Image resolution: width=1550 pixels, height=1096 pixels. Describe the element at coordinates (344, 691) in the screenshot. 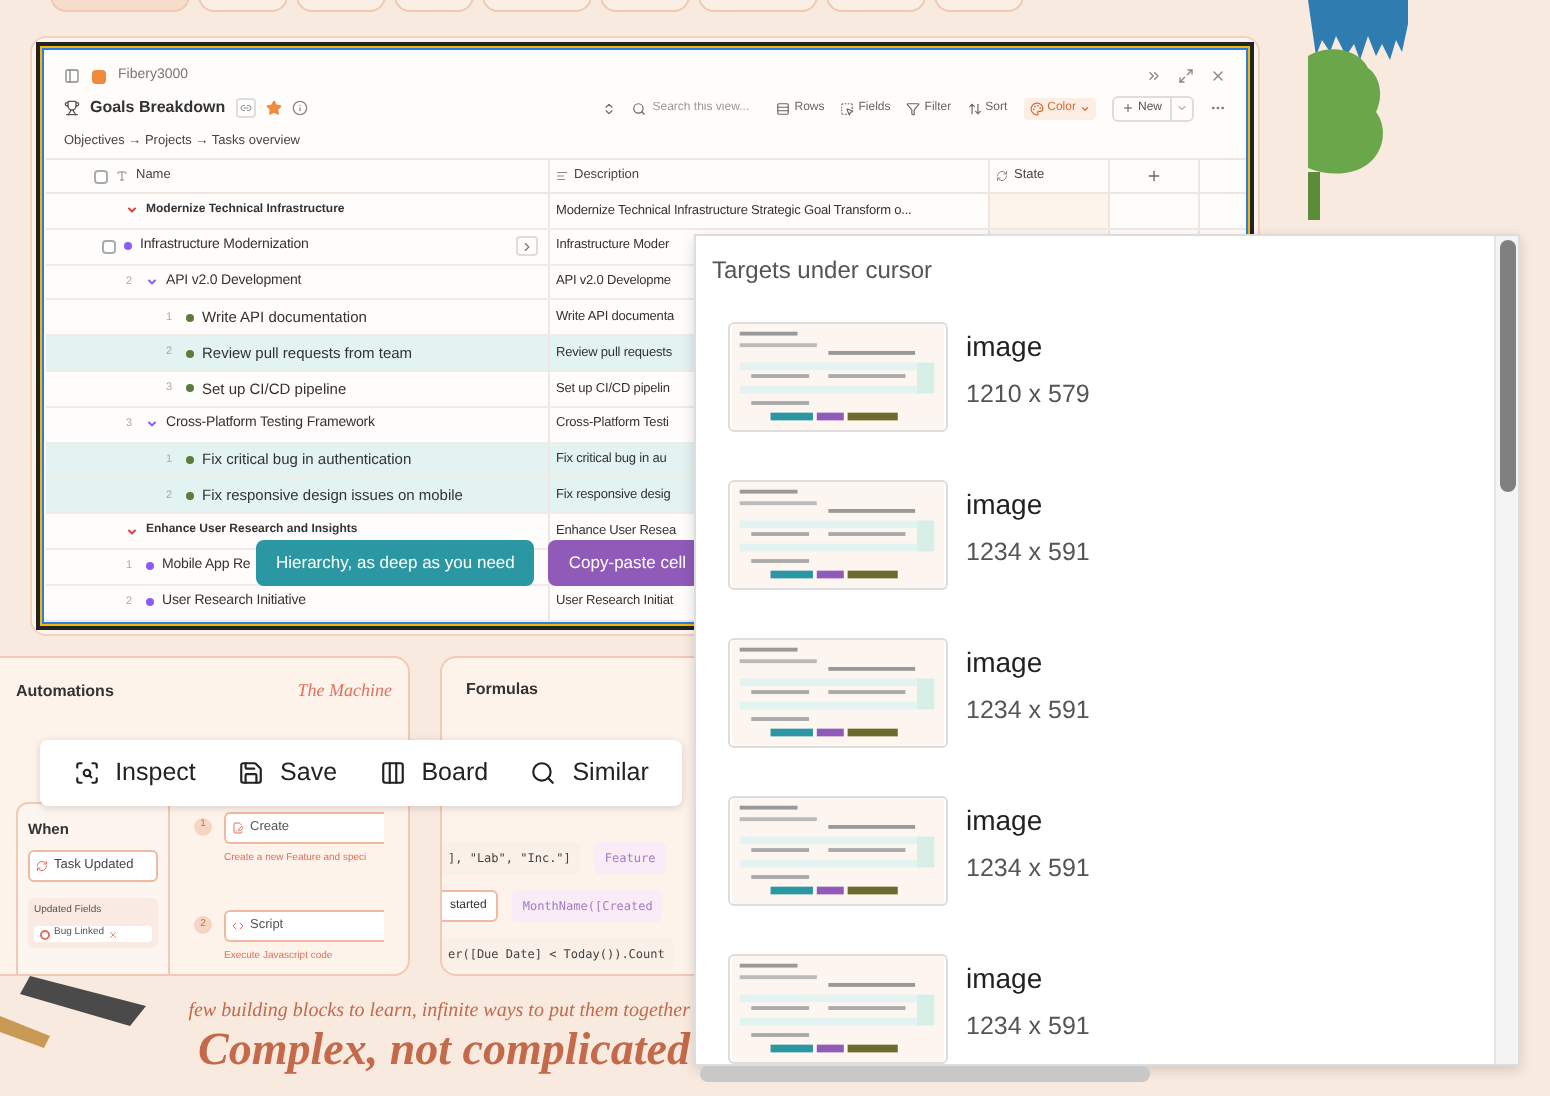

I see `card-tagline: The Machine` at that location.